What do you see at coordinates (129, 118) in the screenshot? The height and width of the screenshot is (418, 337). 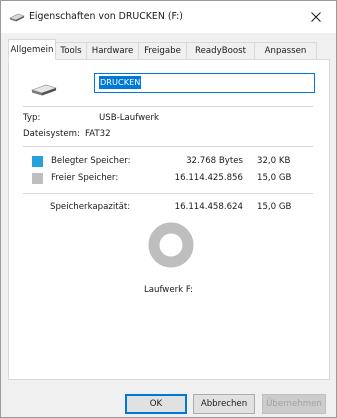 I see `type-value: USB-Laufwerk` at bounding box center [129, 118].